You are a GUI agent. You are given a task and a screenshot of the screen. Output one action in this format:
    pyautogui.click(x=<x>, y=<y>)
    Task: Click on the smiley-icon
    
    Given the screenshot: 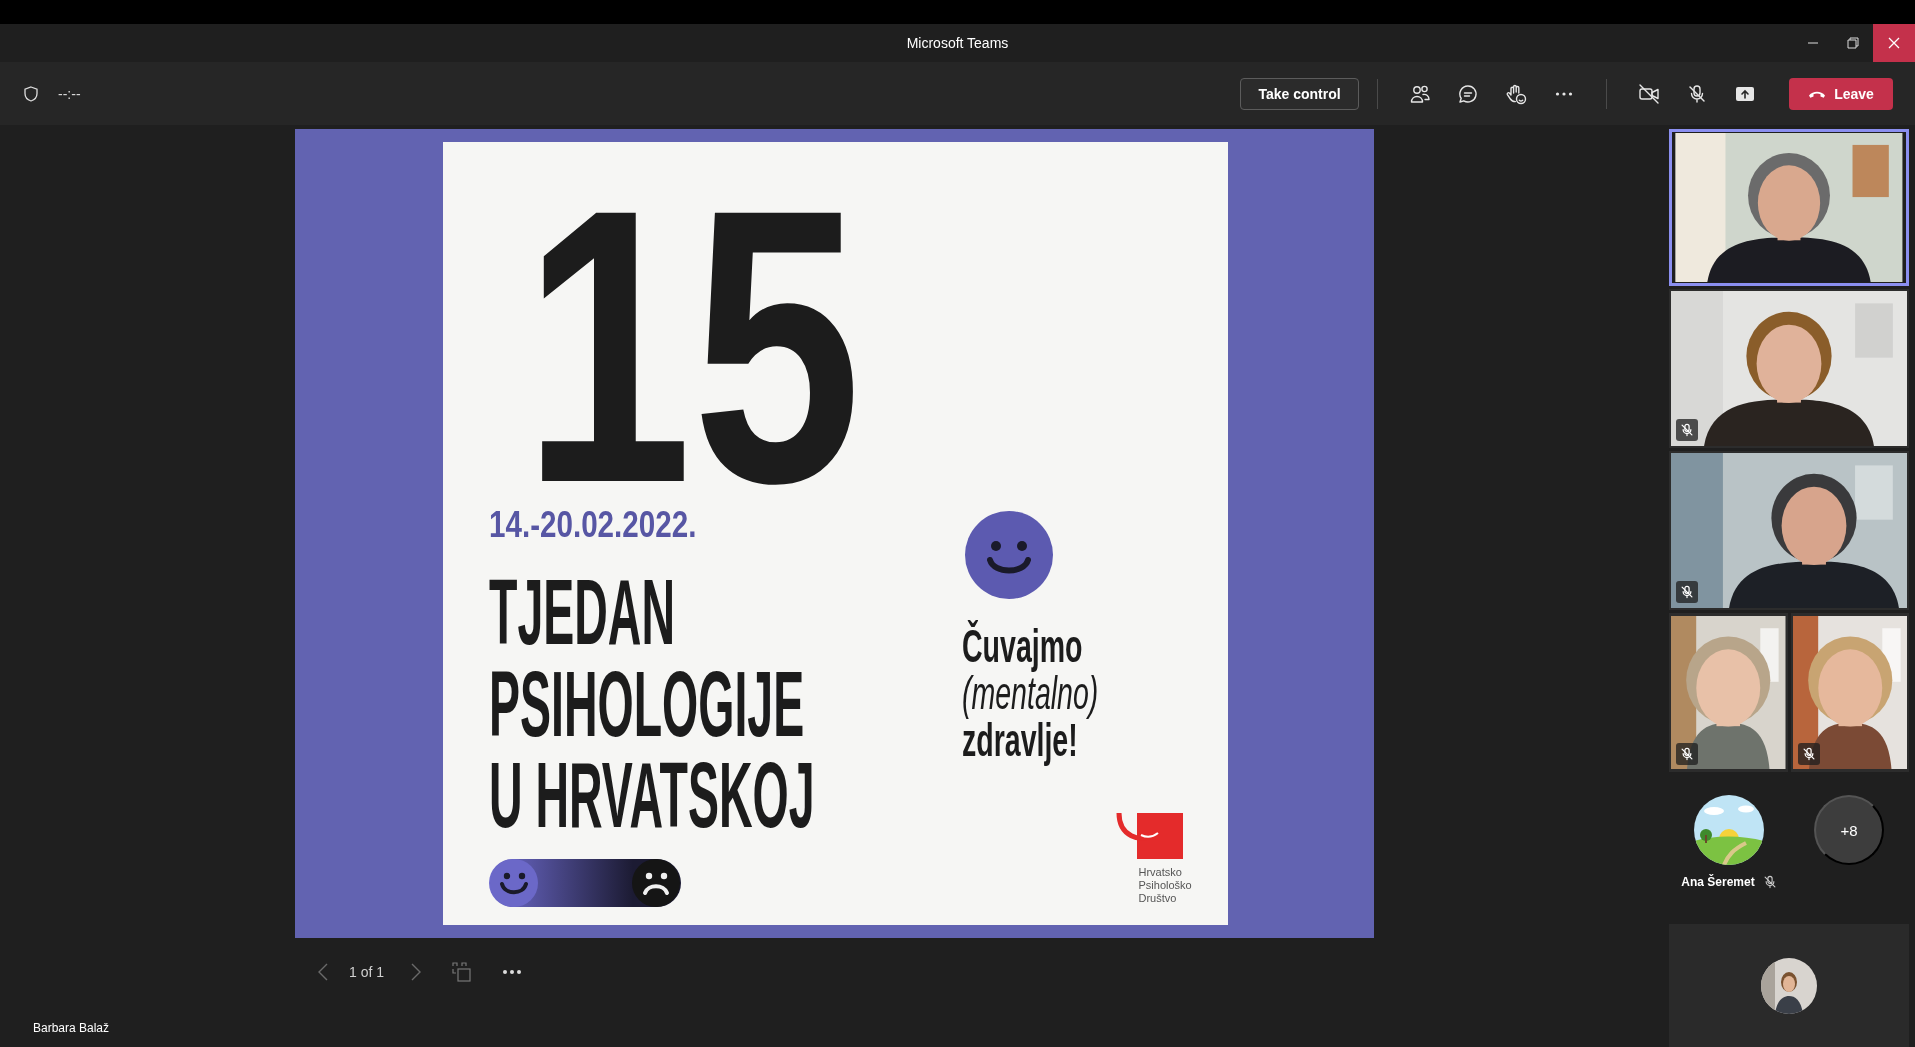 What is the action you would take?
    pyautogui.click(x=1008, y=555)
    